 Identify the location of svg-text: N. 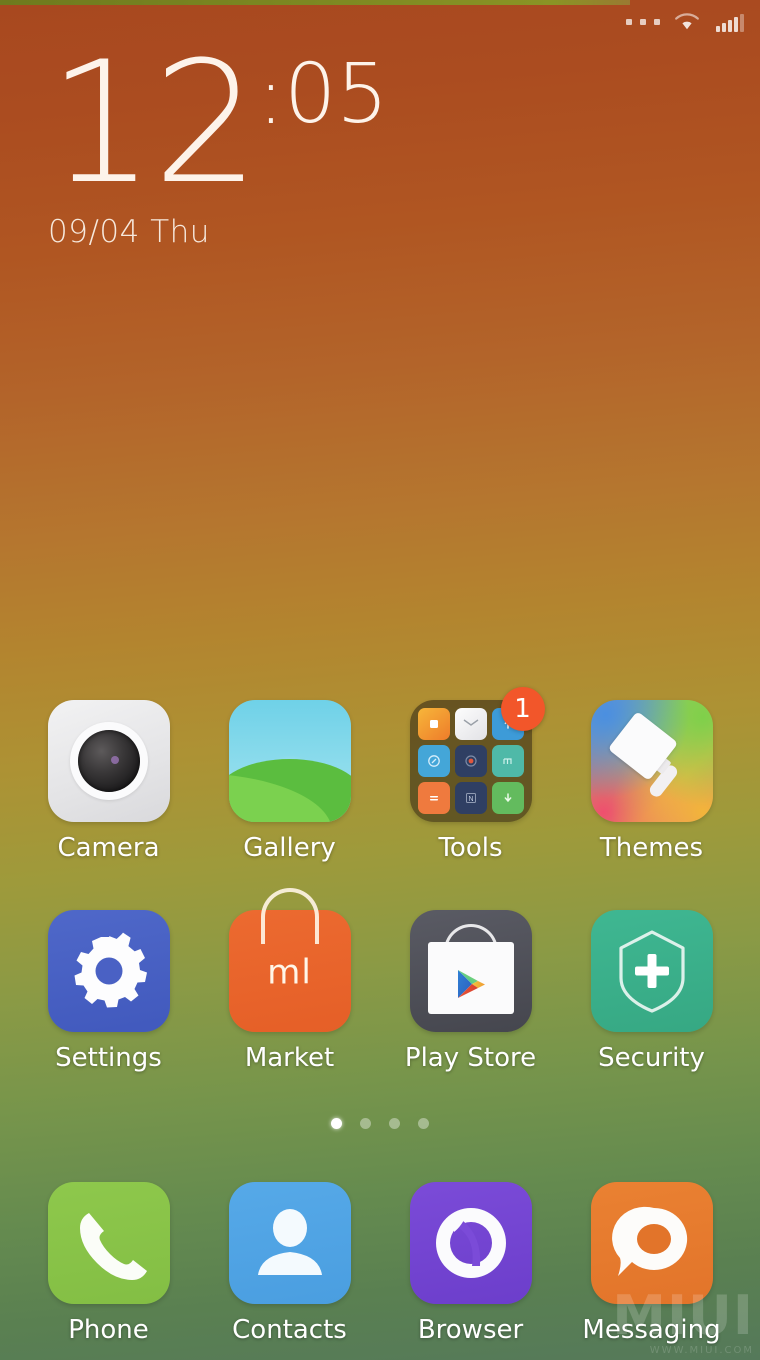
(470, 799).